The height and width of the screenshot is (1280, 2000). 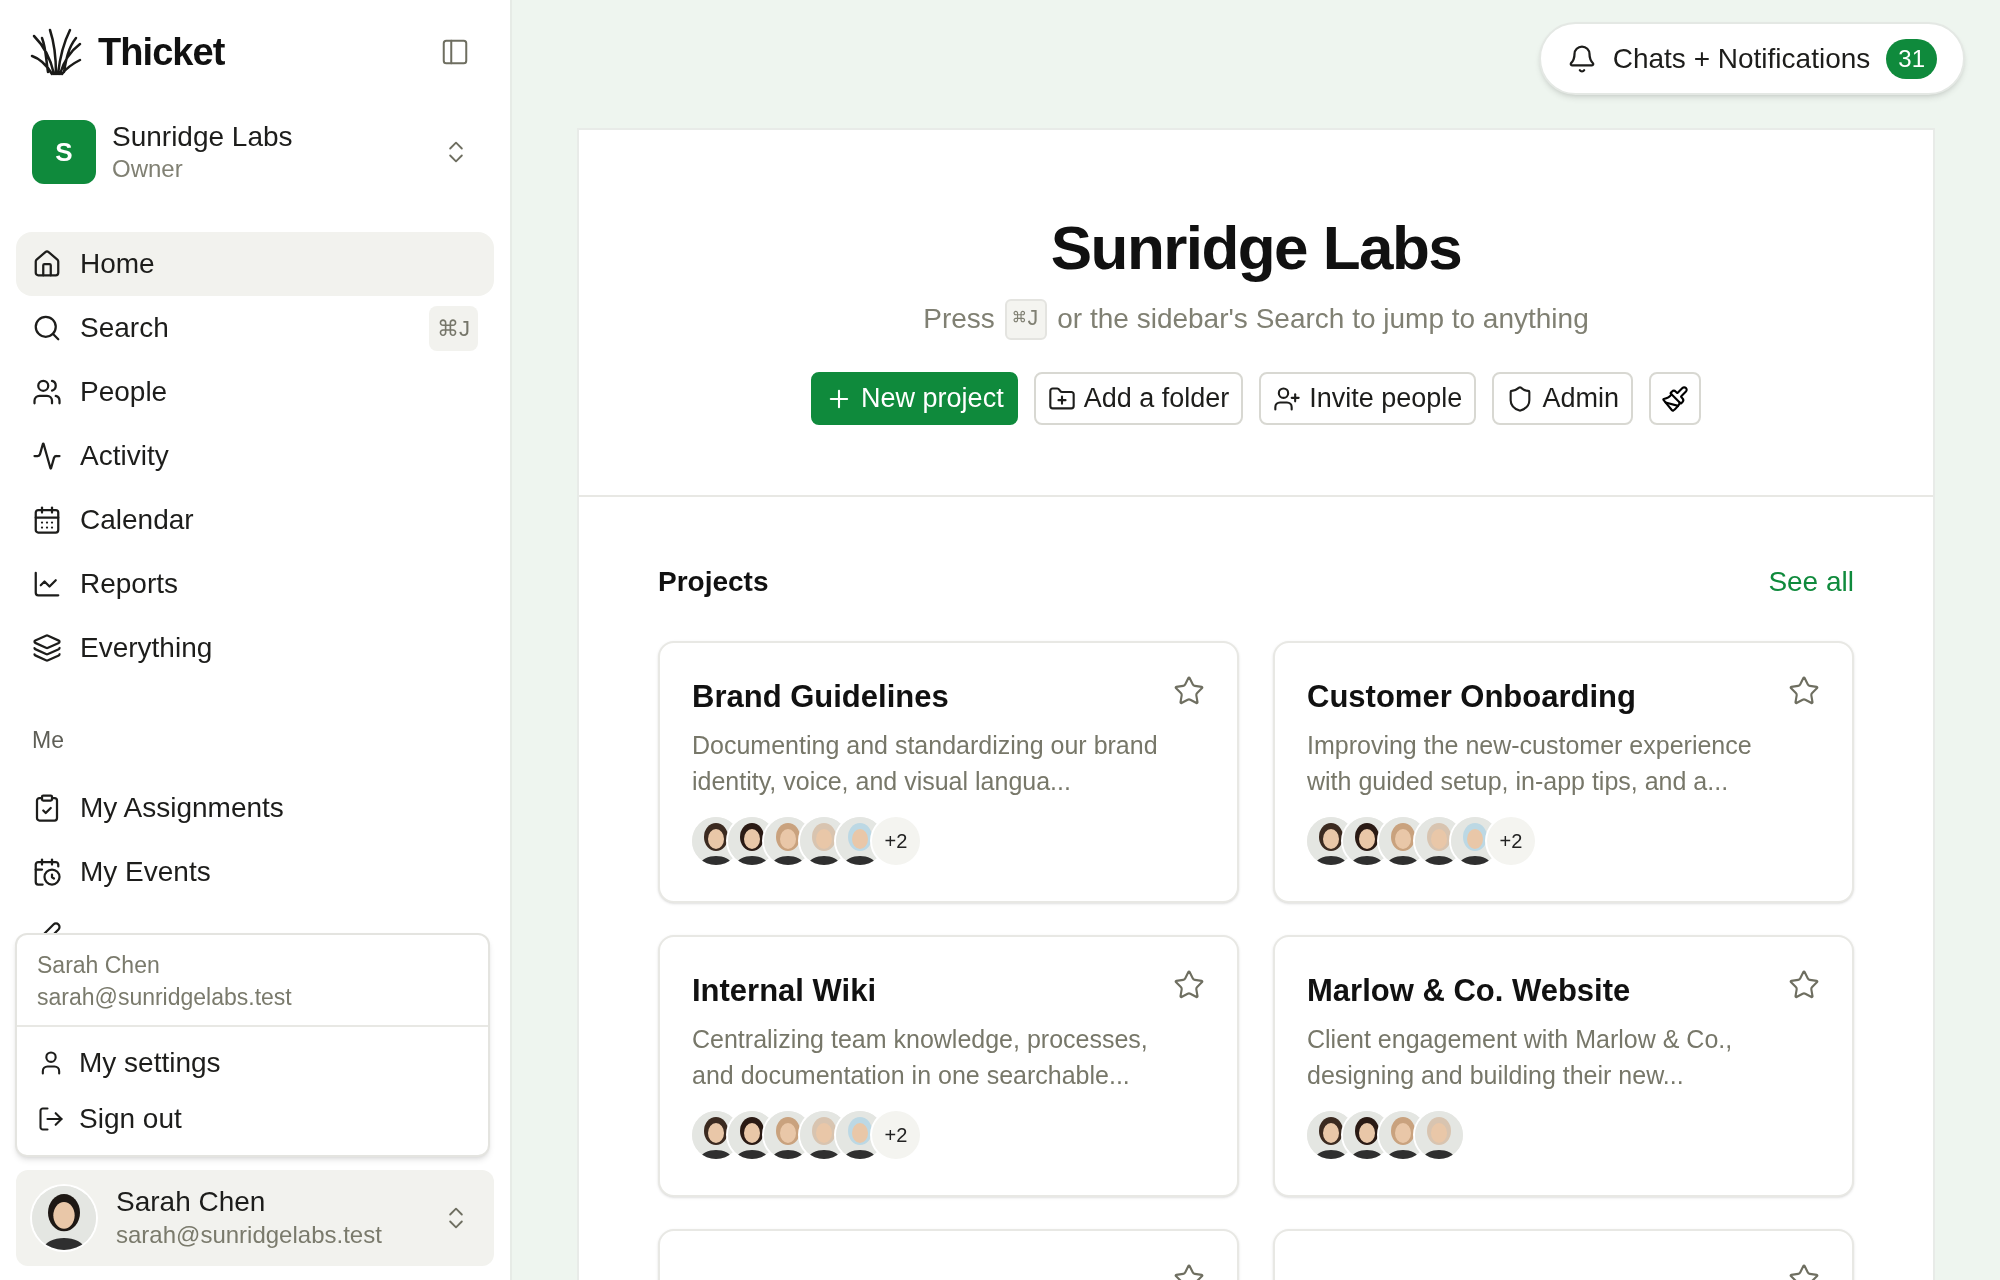 I want to click on nav-label: Search, so click(x=124, y=328).